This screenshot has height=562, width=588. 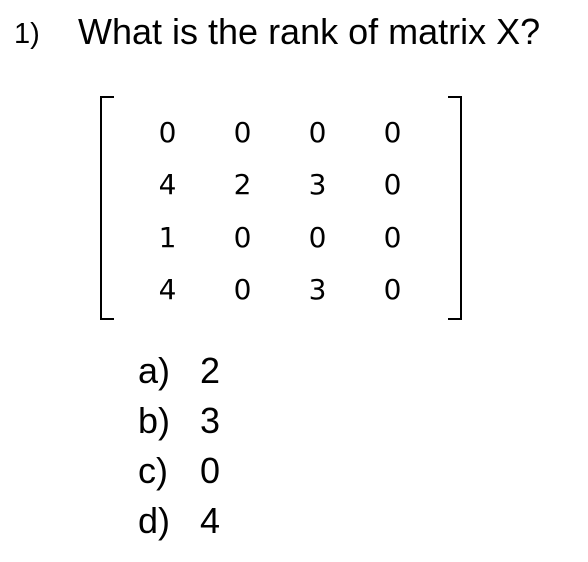 What do you see at coordinates (107, 208) in the screenshot?
I see `left-bracket` at bounding box center [107, 208].